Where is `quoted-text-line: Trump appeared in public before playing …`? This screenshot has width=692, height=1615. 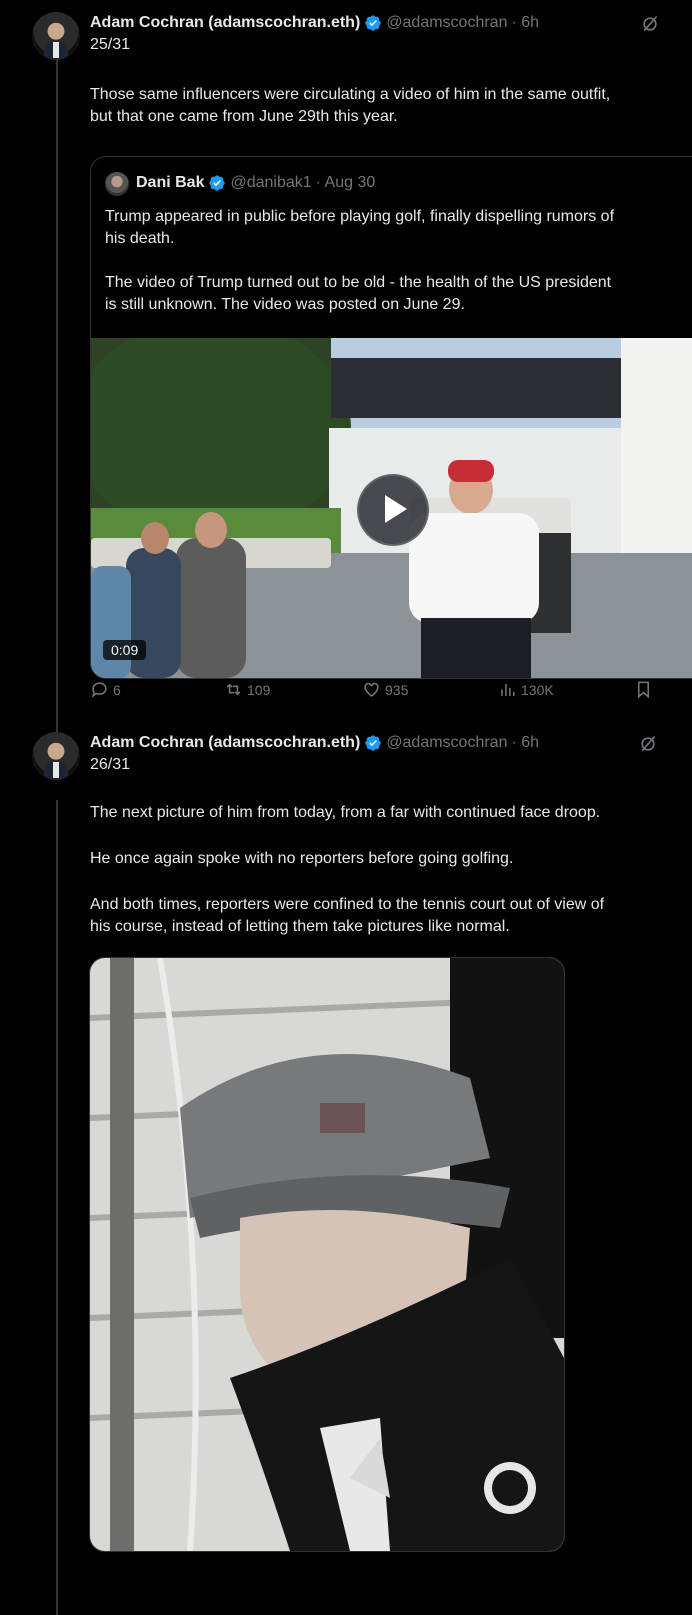 quoted-text-line: Trump appeared in public before playing … is located at coordinates (360, 216).